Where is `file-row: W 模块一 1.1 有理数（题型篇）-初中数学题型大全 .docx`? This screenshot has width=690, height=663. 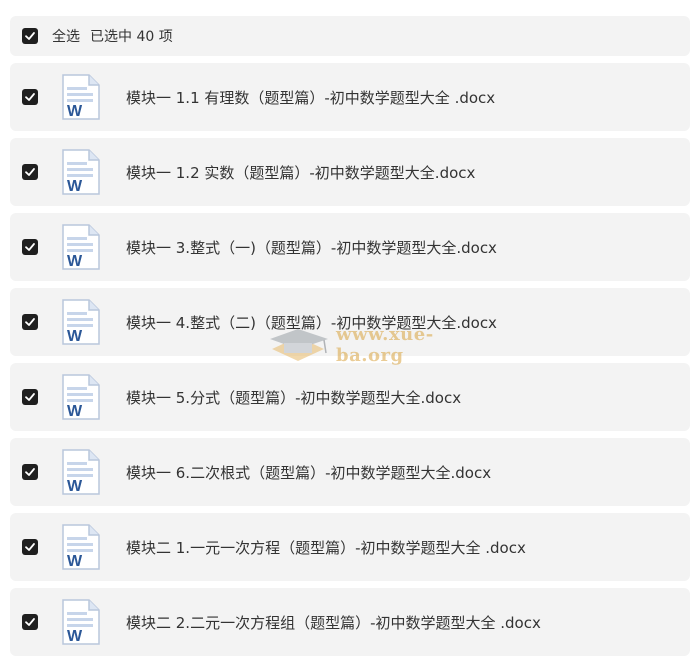 file-row: W 模块一 1.1 有理数（题型篇）-初中数学题型大全 .docx is located at coordinates (350, 97).